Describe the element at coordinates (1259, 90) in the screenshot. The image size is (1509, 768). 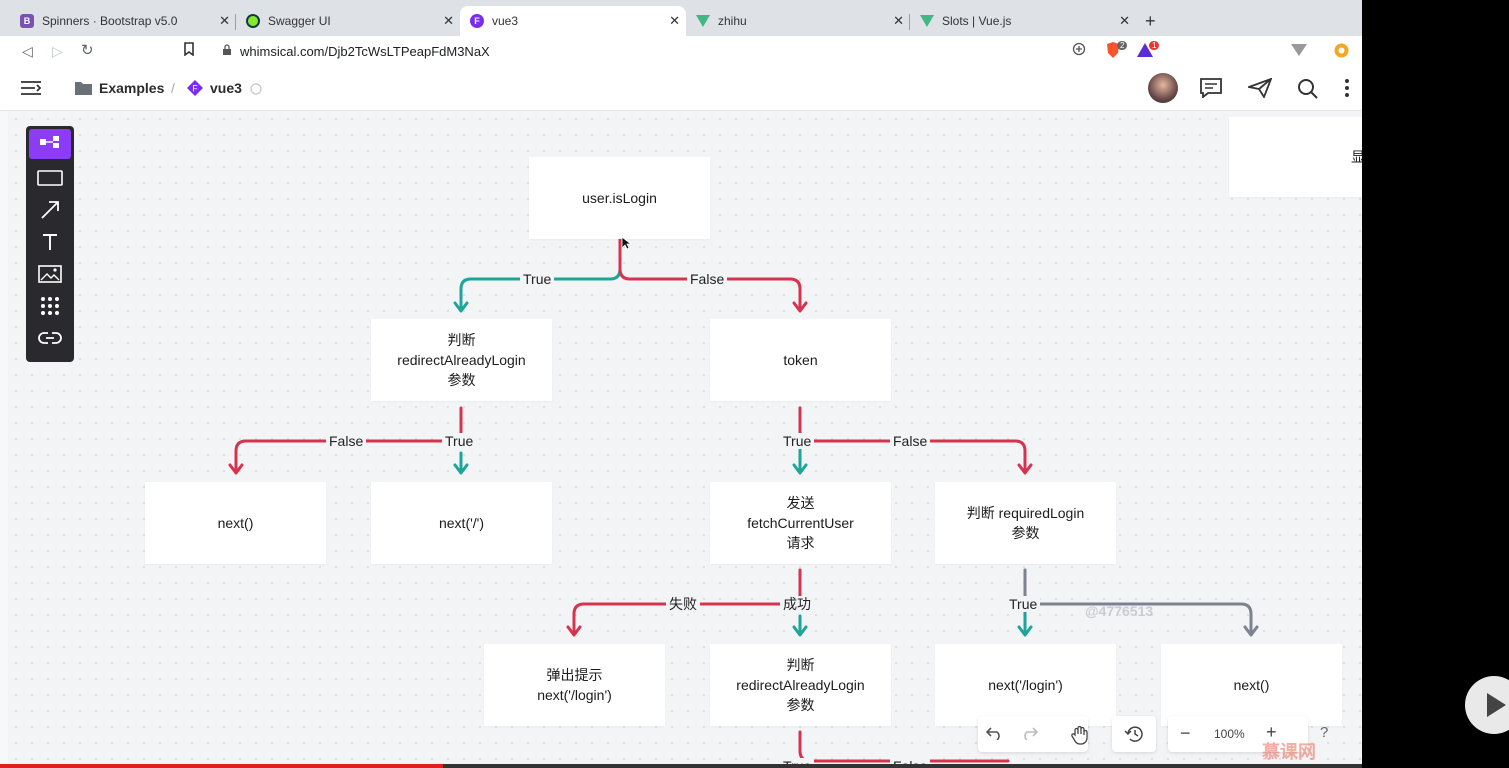
I see `share-icon` at that location.